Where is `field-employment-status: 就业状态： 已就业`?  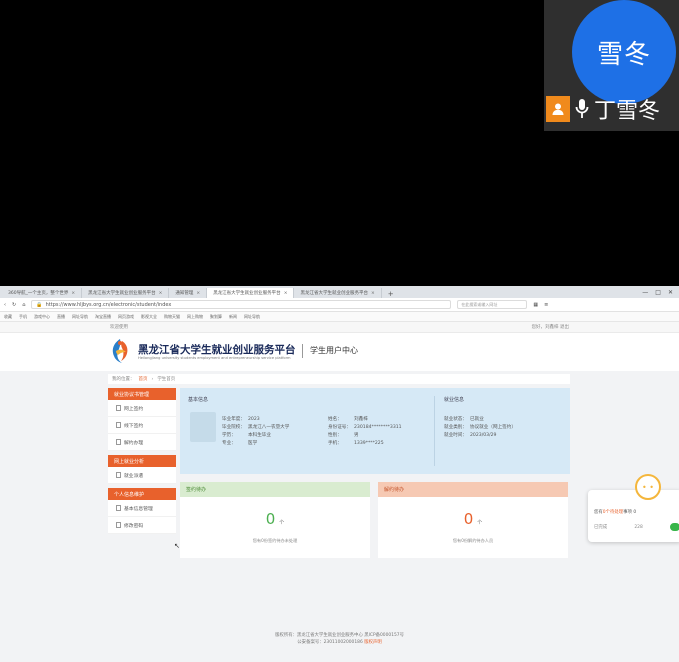
field-employment-status: 就业状态： 已就业 is located at coordinates (464, 419).